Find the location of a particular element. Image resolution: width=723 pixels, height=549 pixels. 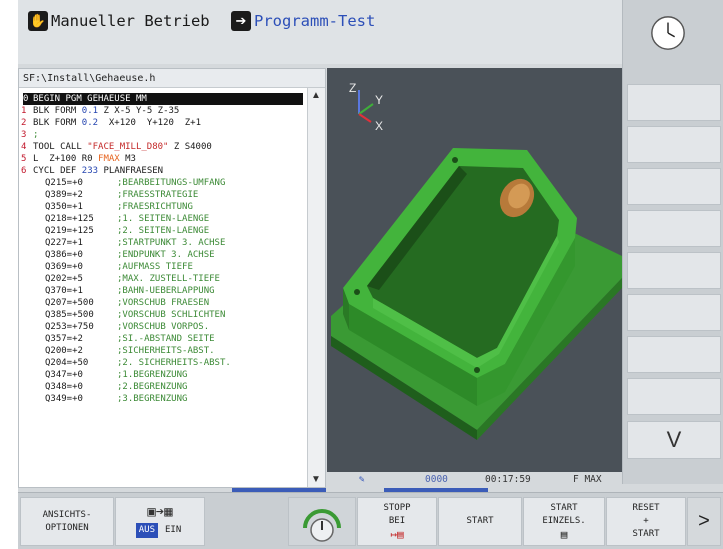

toggle-off-on-button: ▣➔▦ AUS EIN is located at coordinates (160, 521).